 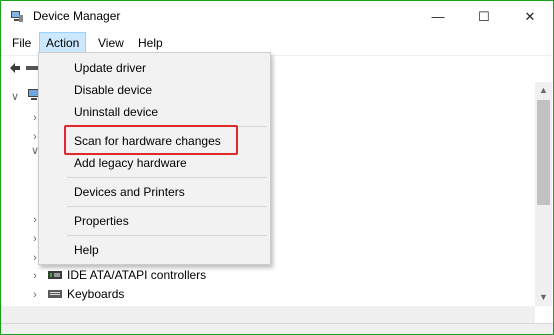 I want to click on menu-view: View, so click(x=111, y=43).